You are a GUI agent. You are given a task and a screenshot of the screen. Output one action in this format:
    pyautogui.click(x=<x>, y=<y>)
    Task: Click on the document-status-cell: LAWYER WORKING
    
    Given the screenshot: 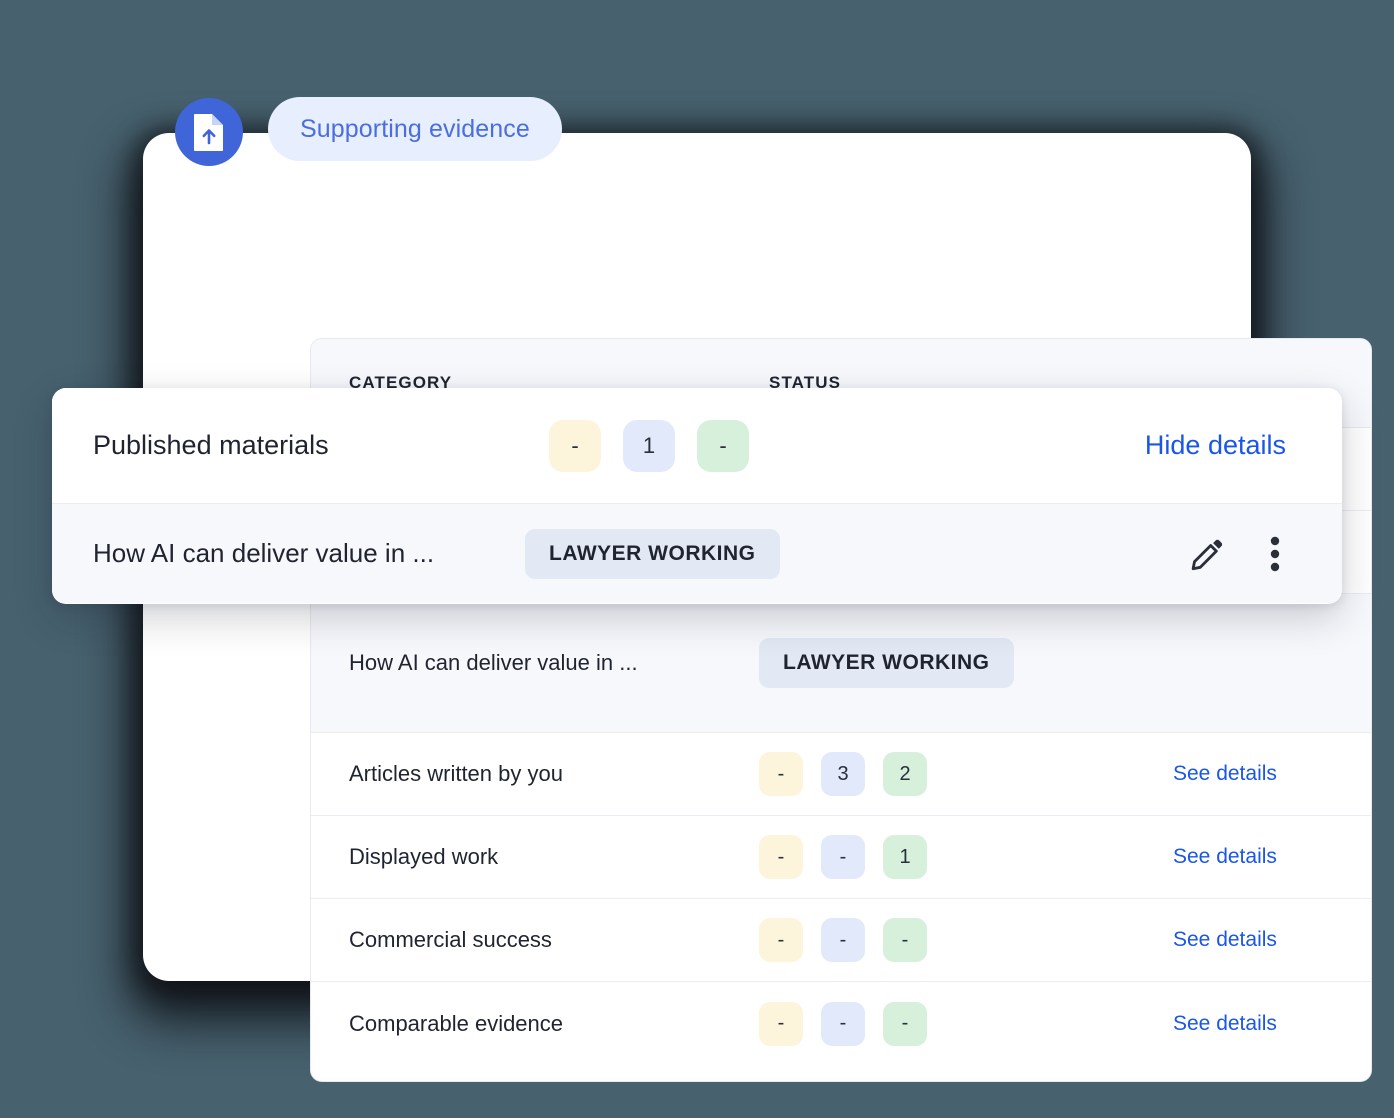 What is the action you would take?
    pyautogui.click(x=934, y=663)
    